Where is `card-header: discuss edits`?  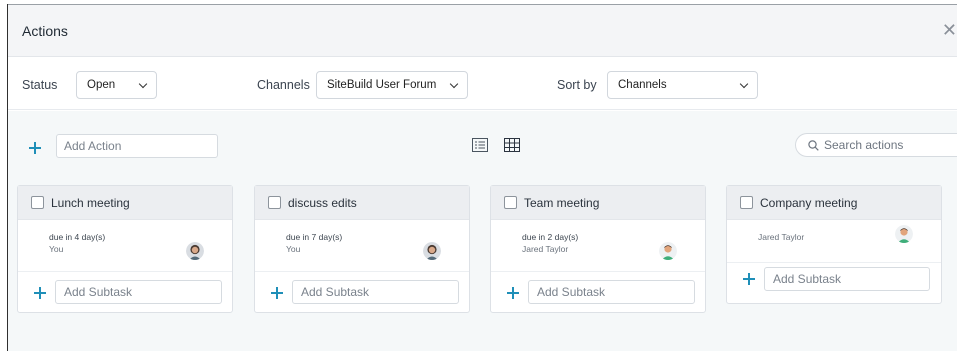 card-header: discuss edits is located at coordinates (362, 203).